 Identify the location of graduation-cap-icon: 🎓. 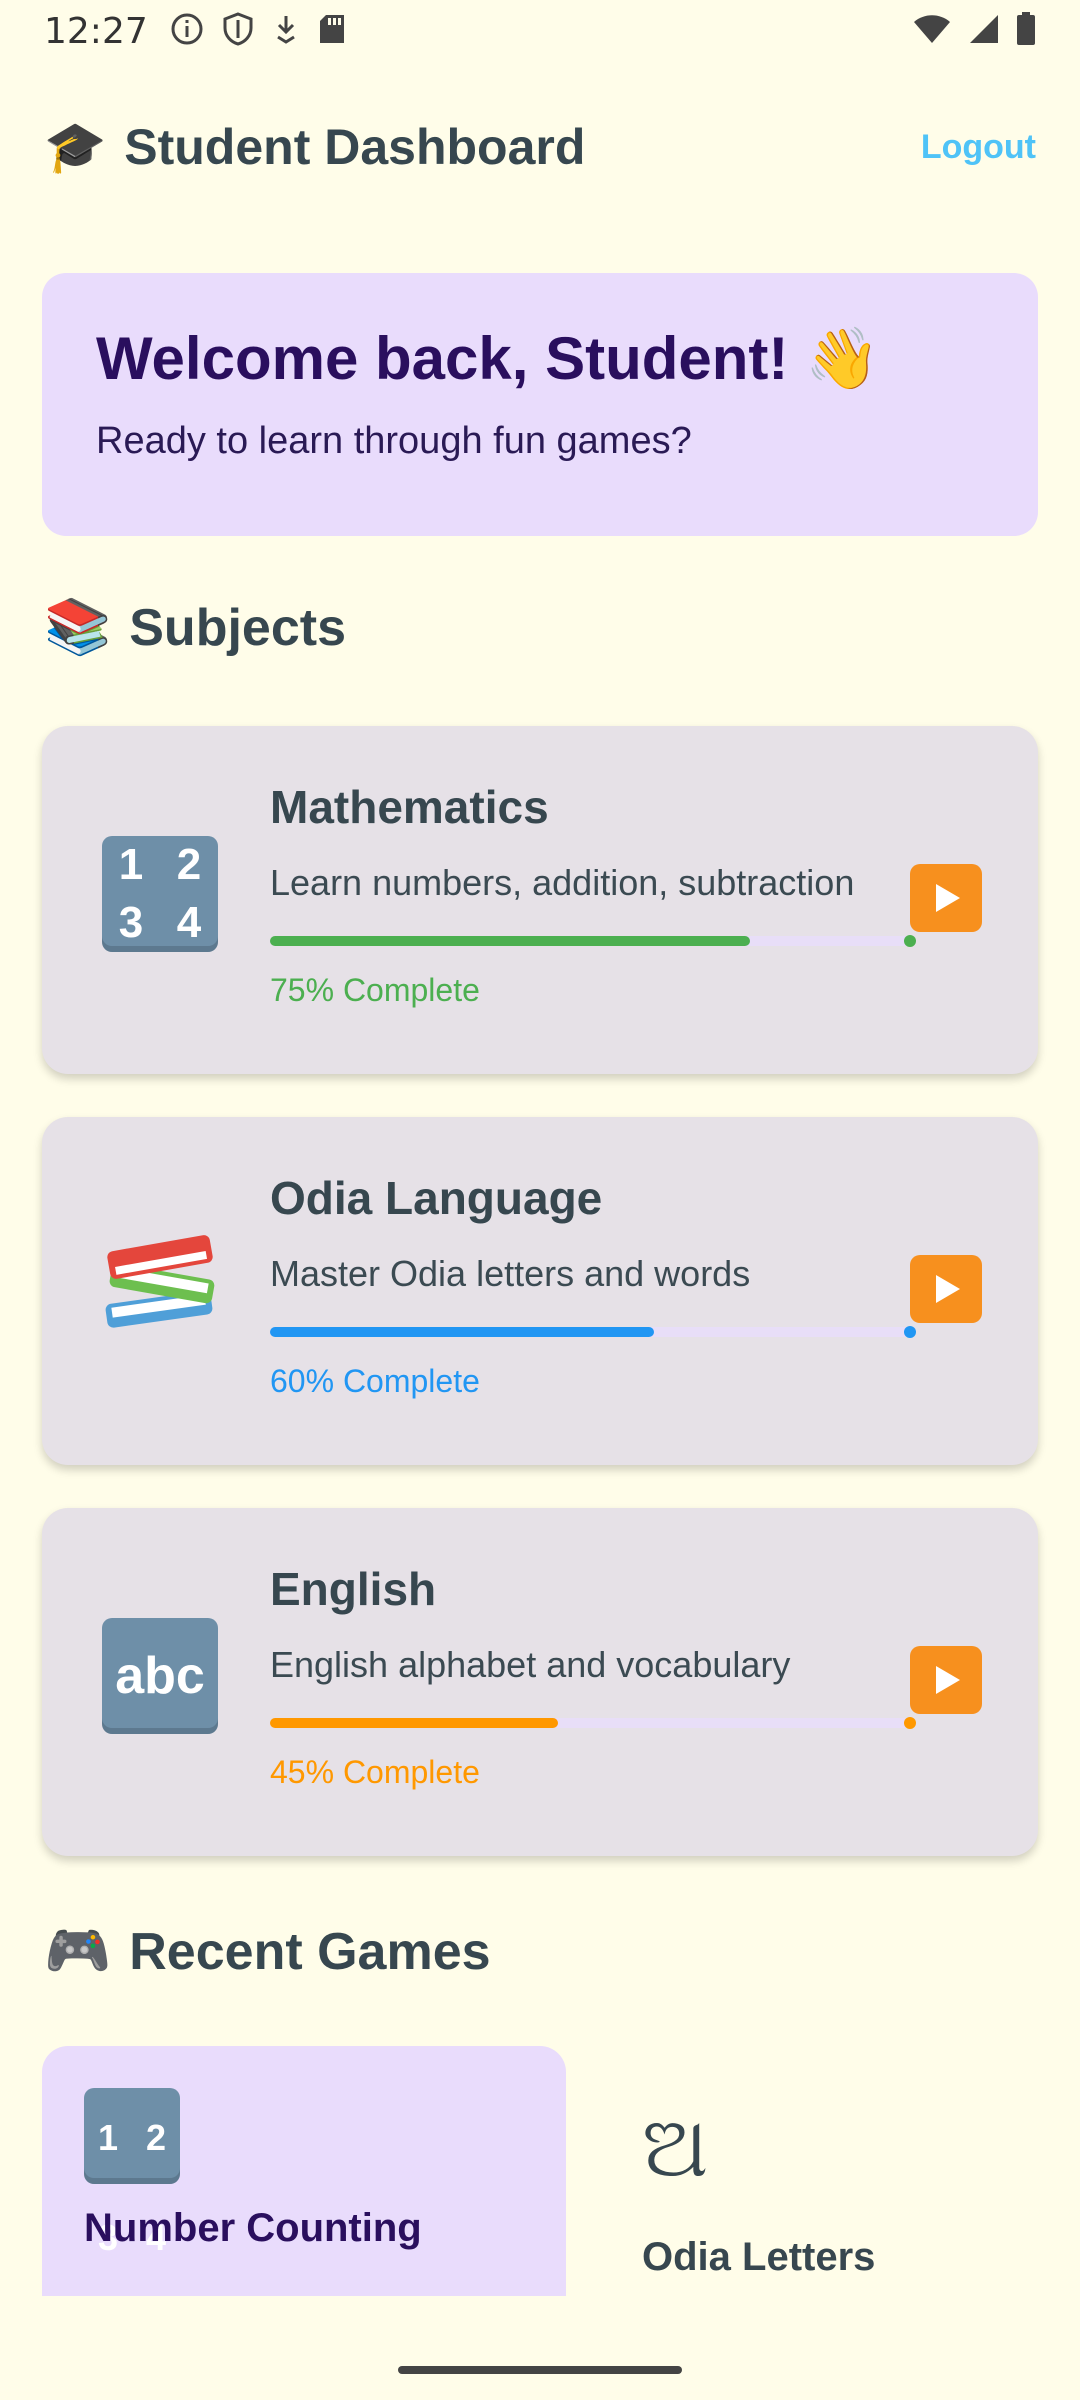
(75, 146).